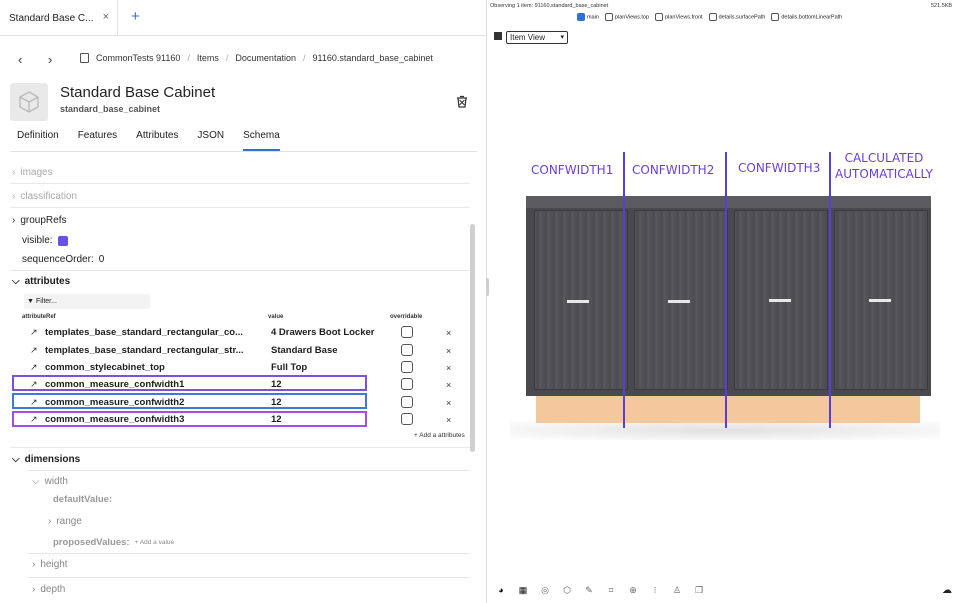 This screenshot has width=962, height=603. Describe the element at coordinates (567, 590) in the screenshot. I see `cube-icon: ⬡` at that location.